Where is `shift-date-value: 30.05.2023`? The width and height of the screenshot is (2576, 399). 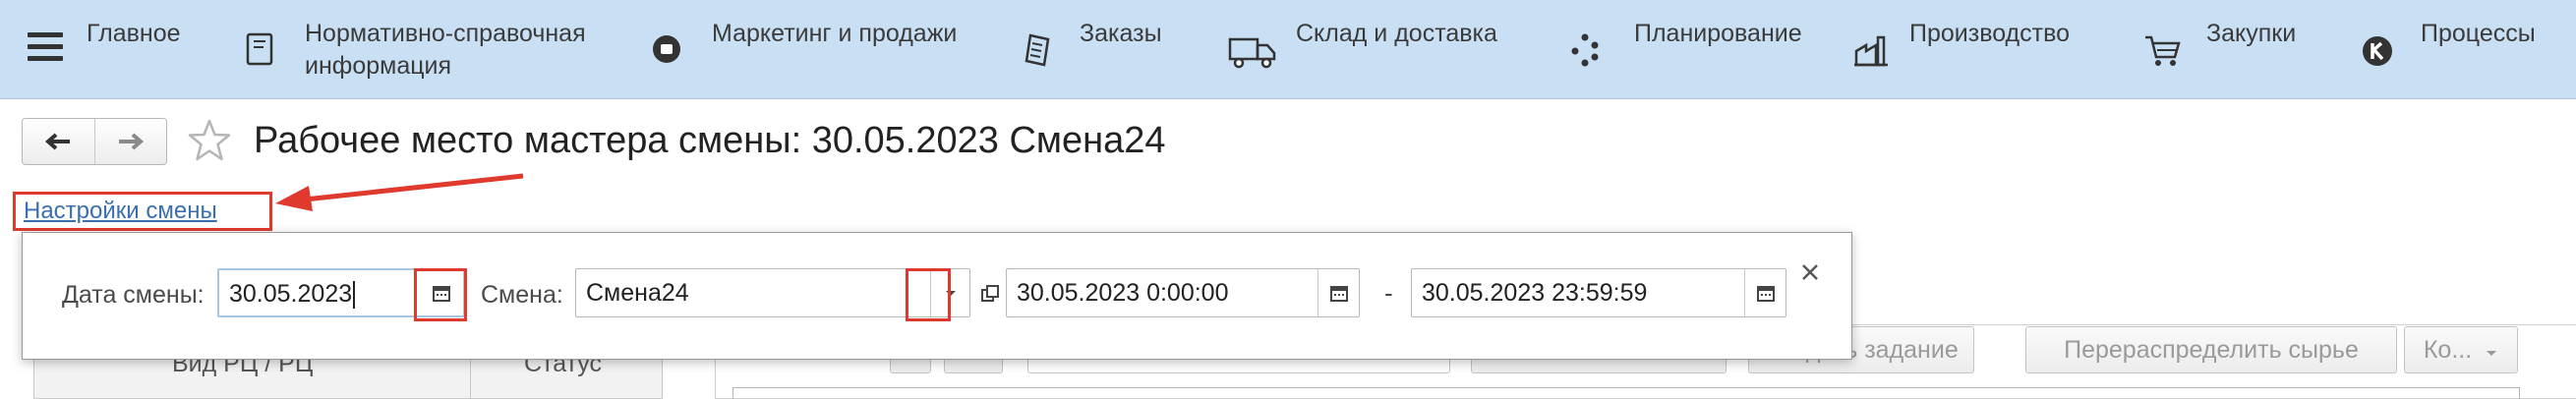
shift-date-value: 30.05.2023 is located at coordinates (291, 294).